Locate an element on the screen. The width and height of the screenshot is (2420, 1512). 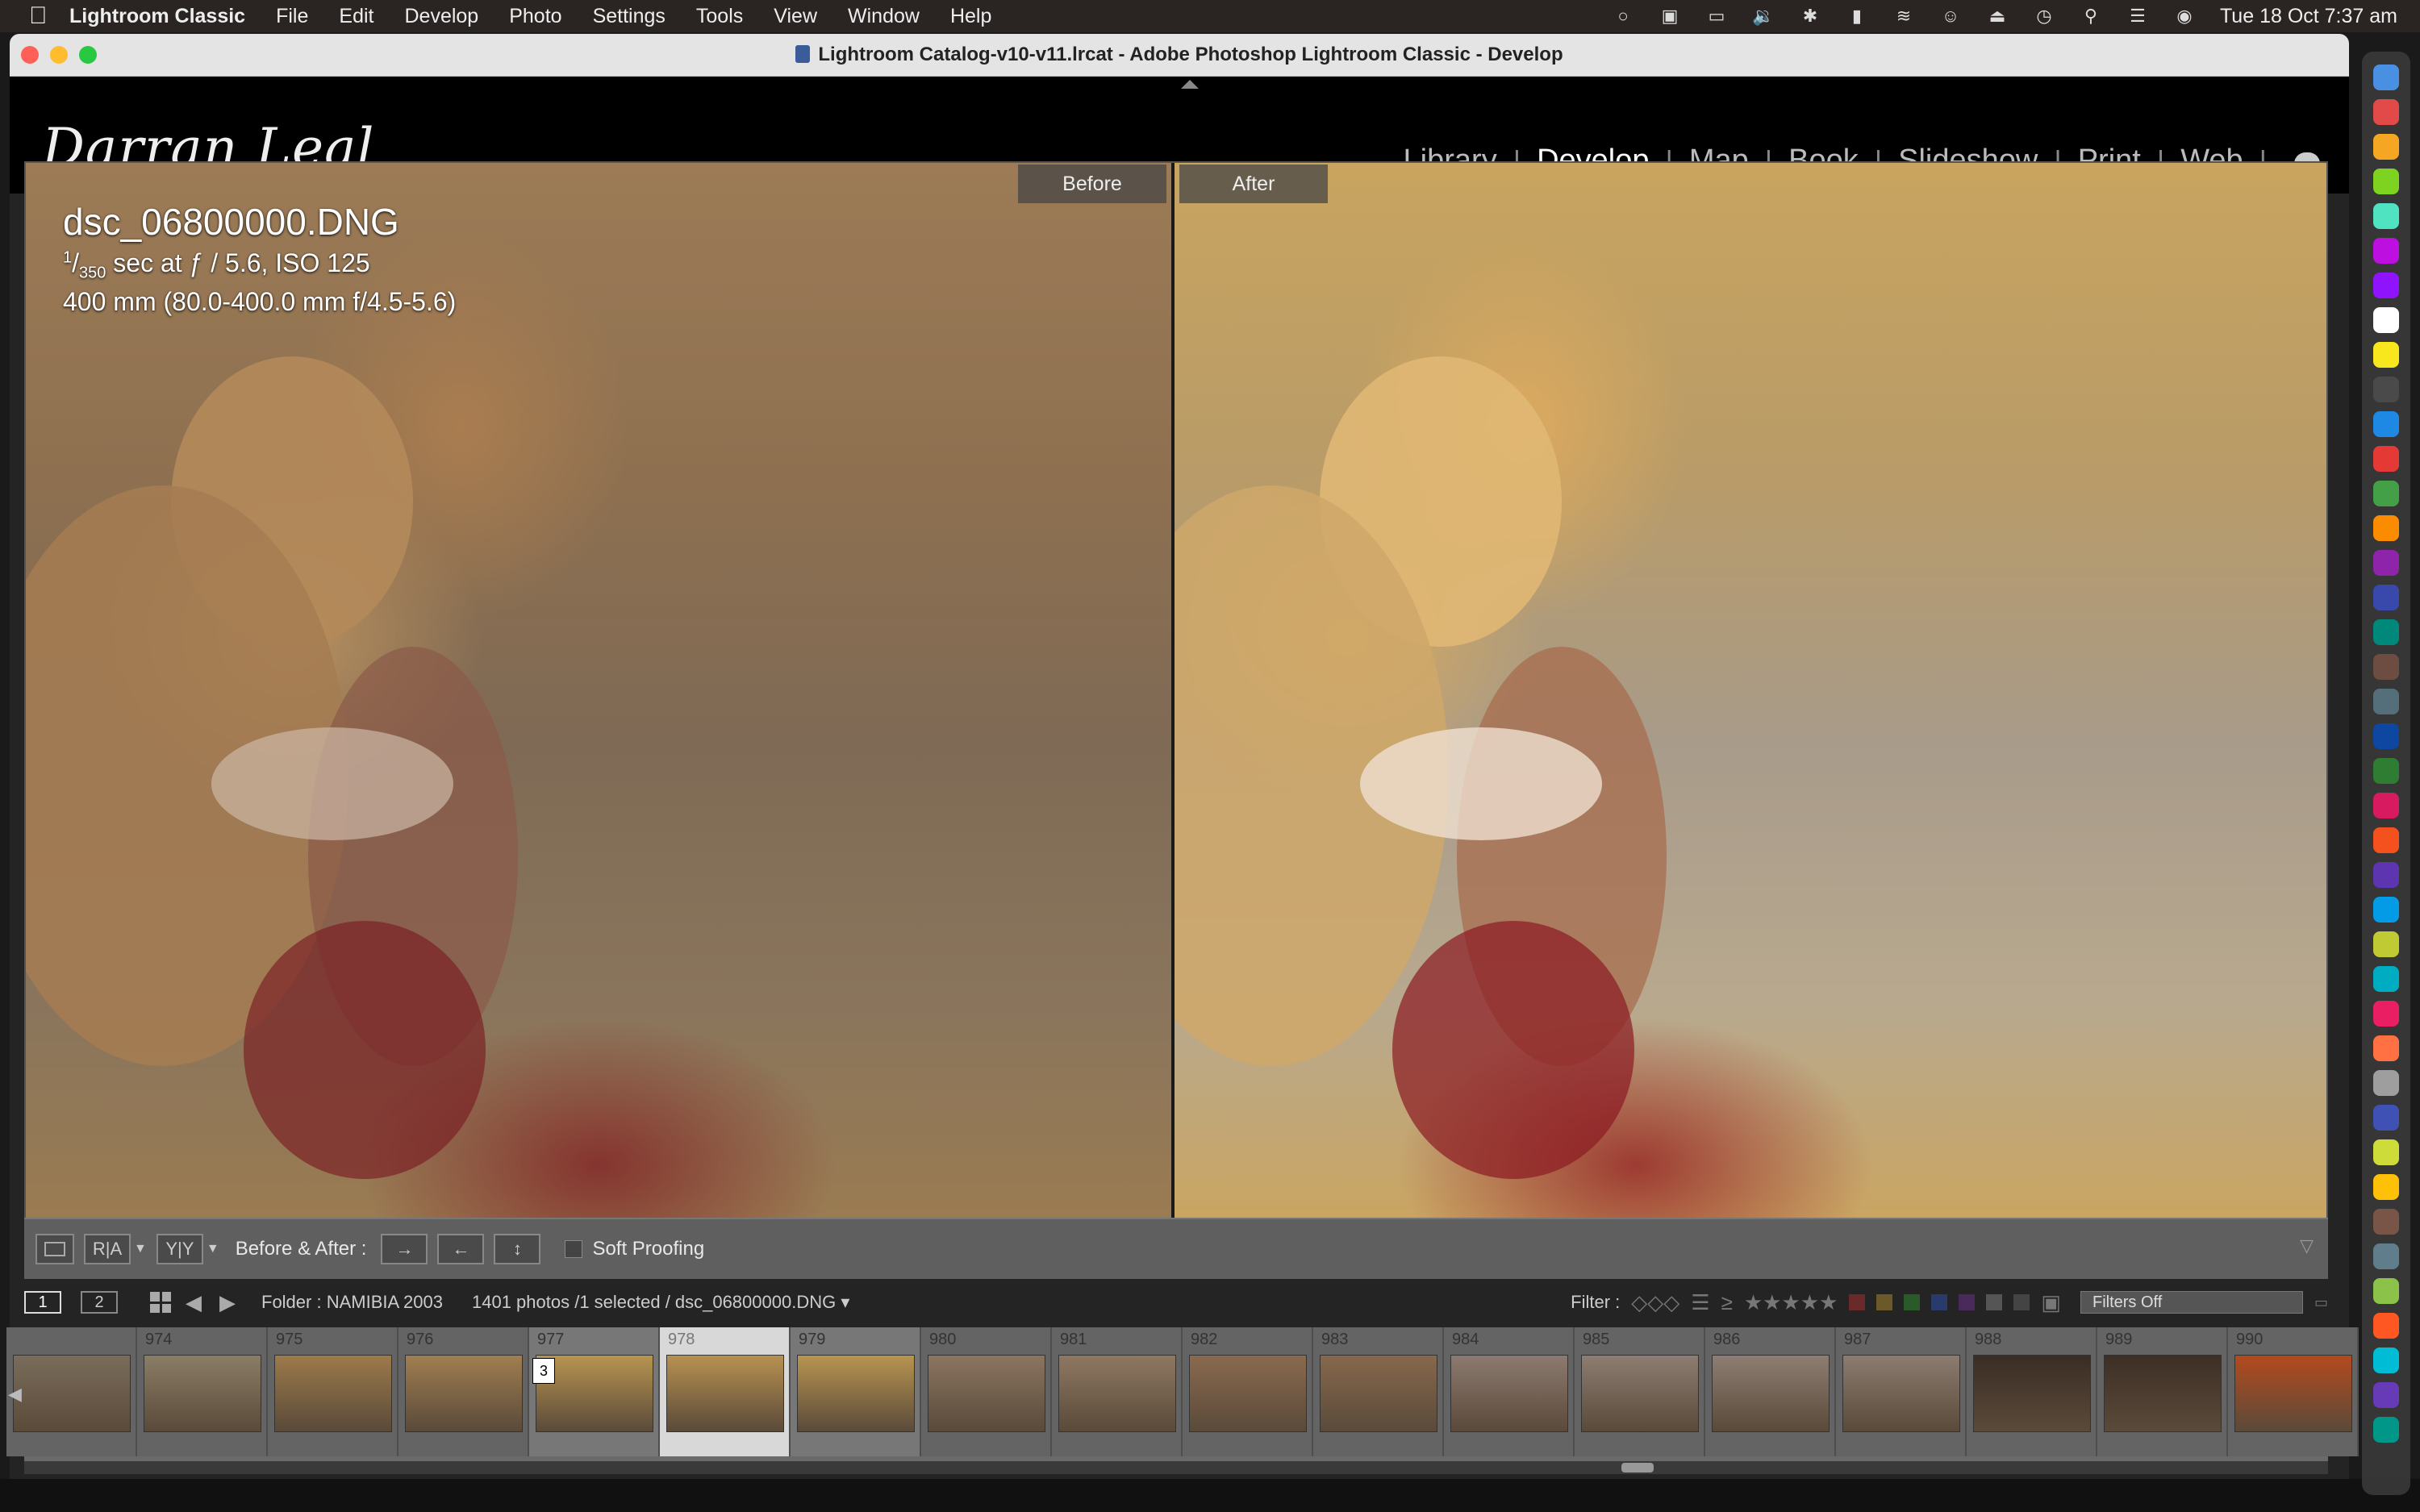
copy-after-to-before-button: ← is located at coordinates (461, 1249).